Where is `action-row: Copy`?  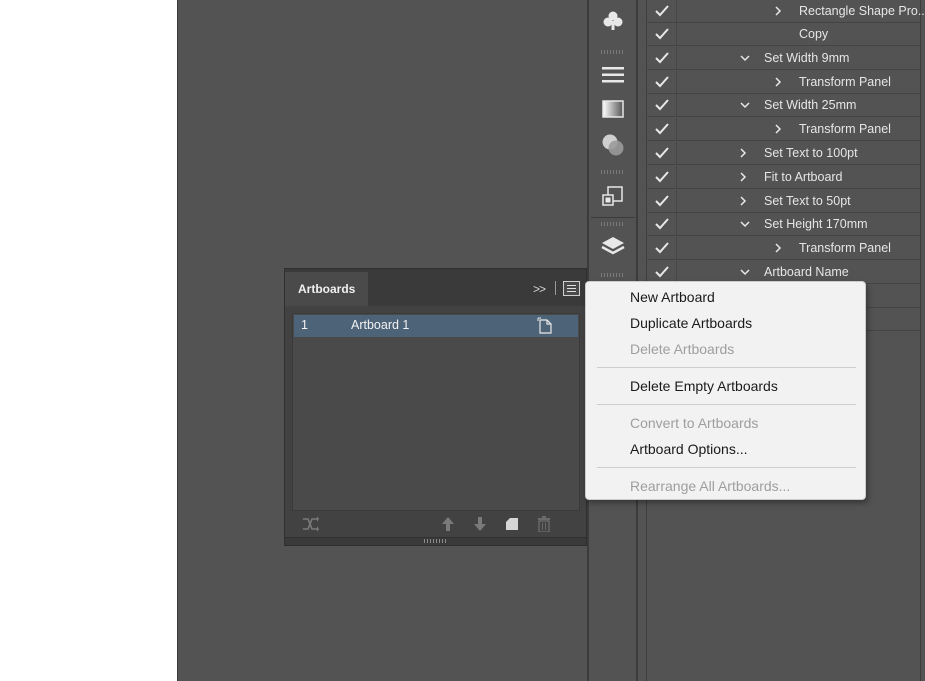 action-row: Copy is located at coordinates (783, 34).